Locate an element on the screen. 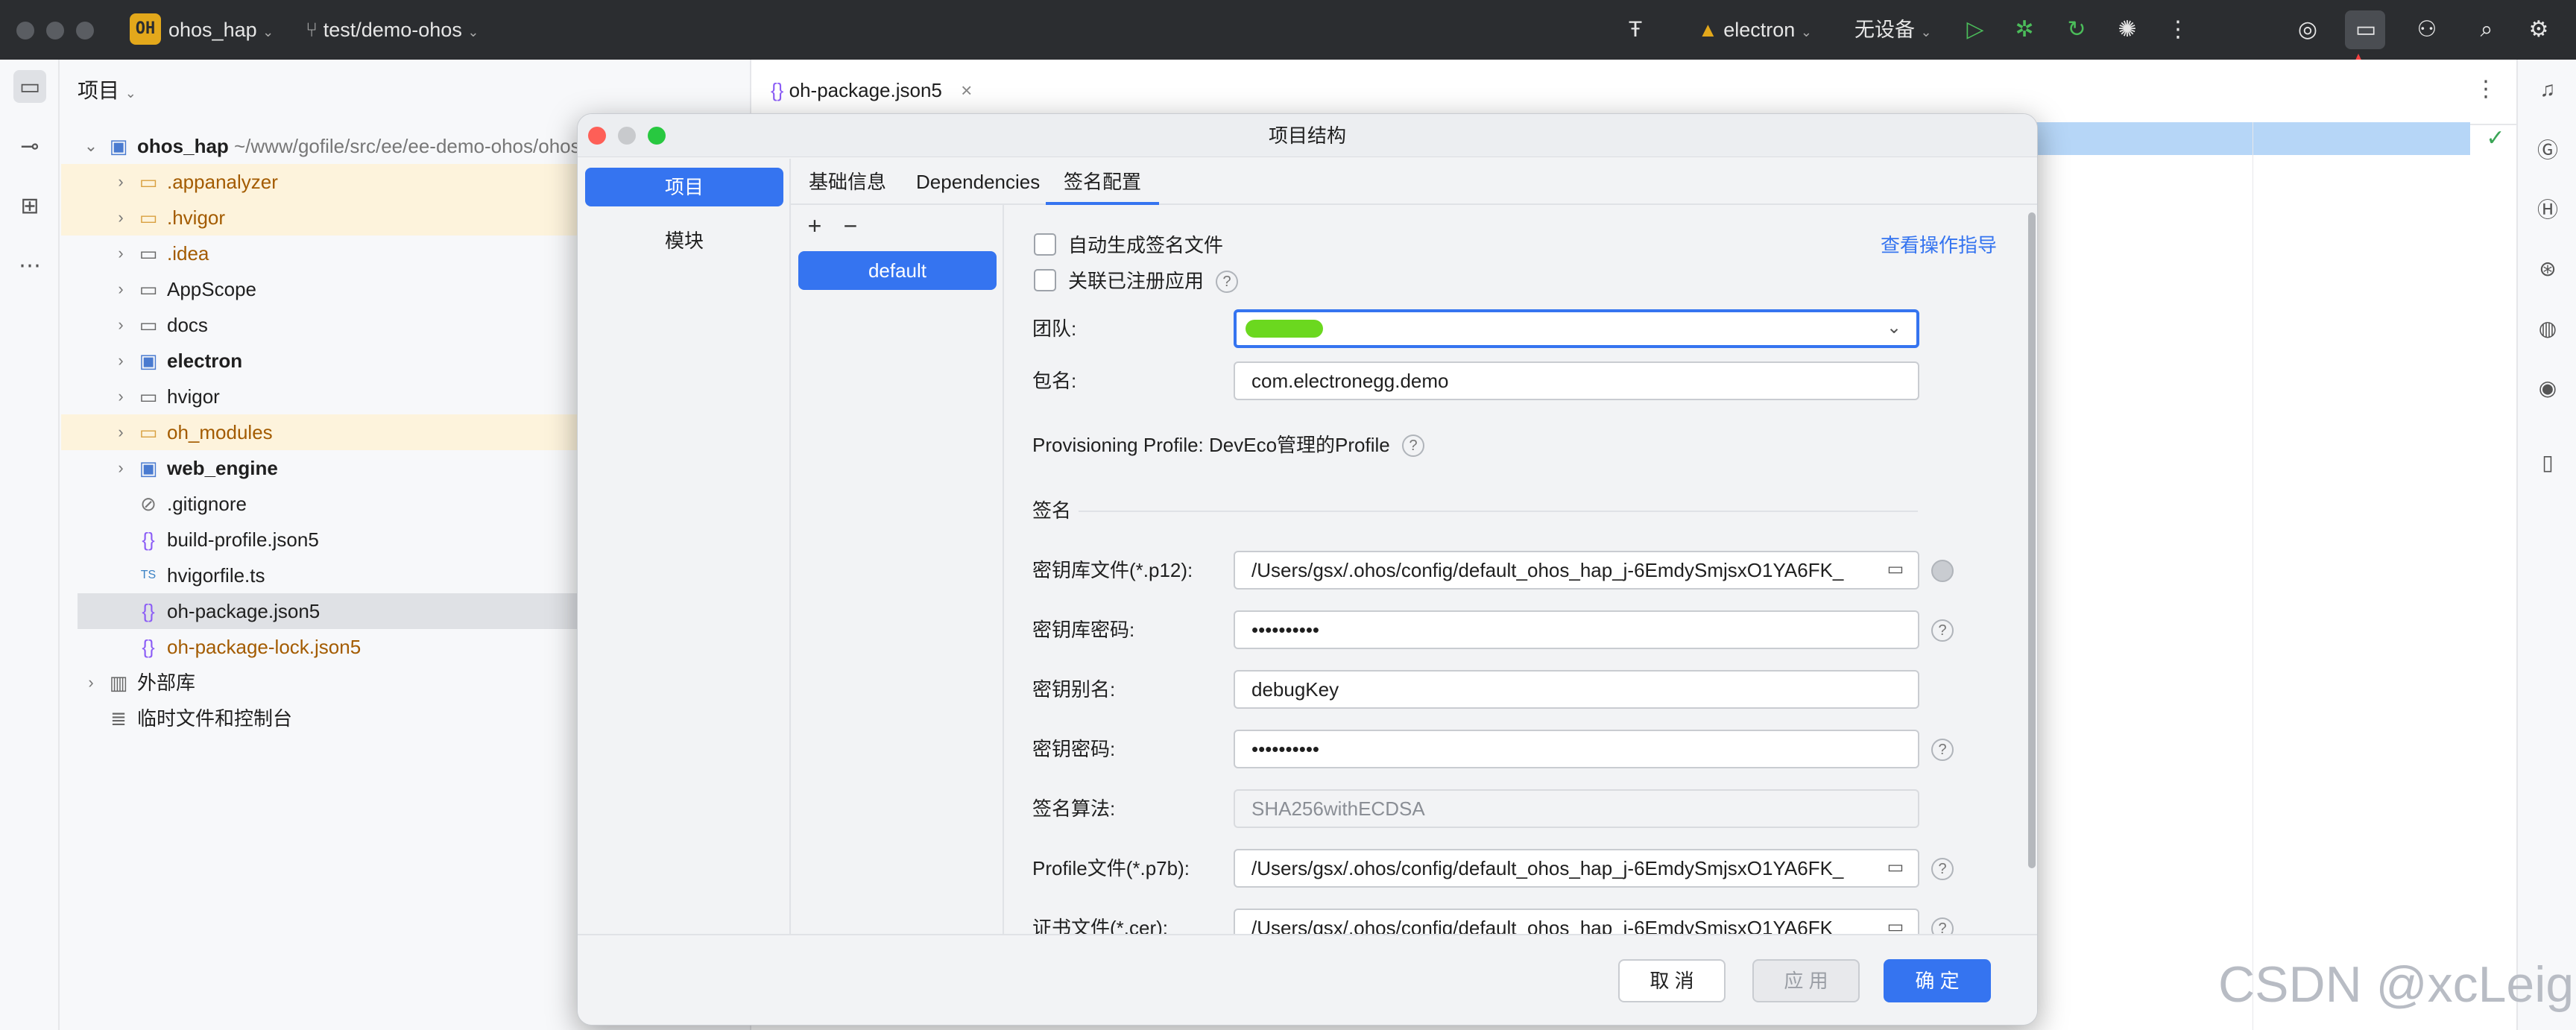 The image size is (2576, 1030). text-tool-icon: Ŧ is located at coordinates (1635, 29).